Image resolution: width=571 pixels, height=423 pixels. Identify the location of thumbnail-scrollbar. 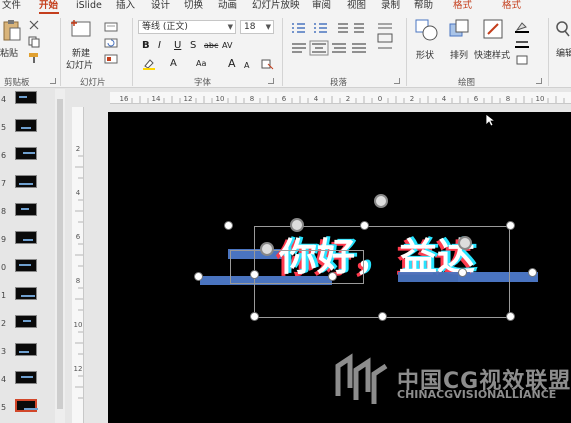
(60, 256).